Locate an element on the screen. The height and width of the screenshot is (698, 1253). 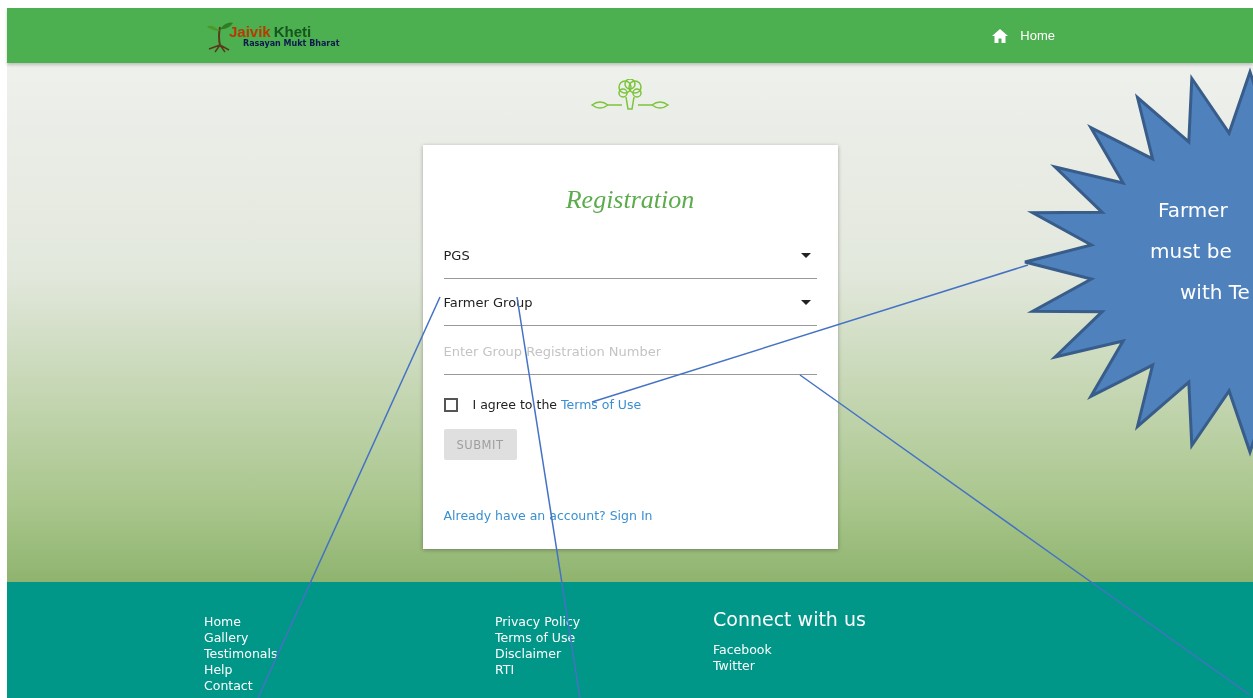
logo-tagline: Rasayan Mukt Bharat is located at coordinates (291, 43).